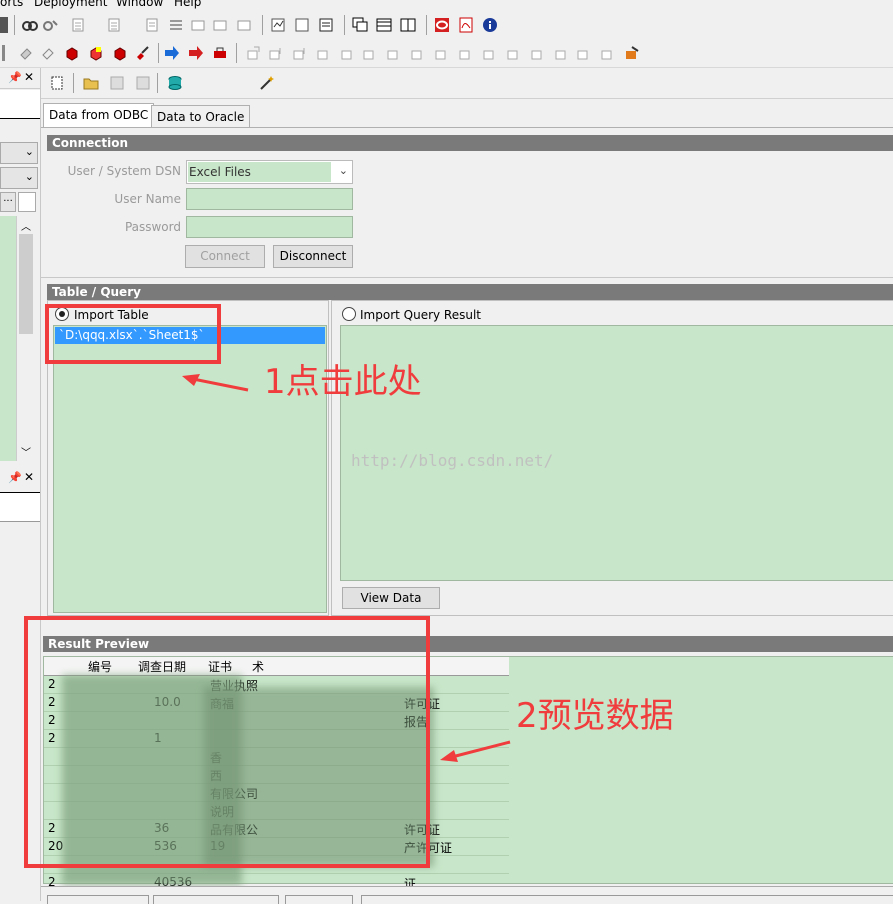 This screenshot has height=904, width=893. Describe the element at coordinates (19, 153) in the screenshot. I see `panel-dropdown-1: ⌄` at that location.